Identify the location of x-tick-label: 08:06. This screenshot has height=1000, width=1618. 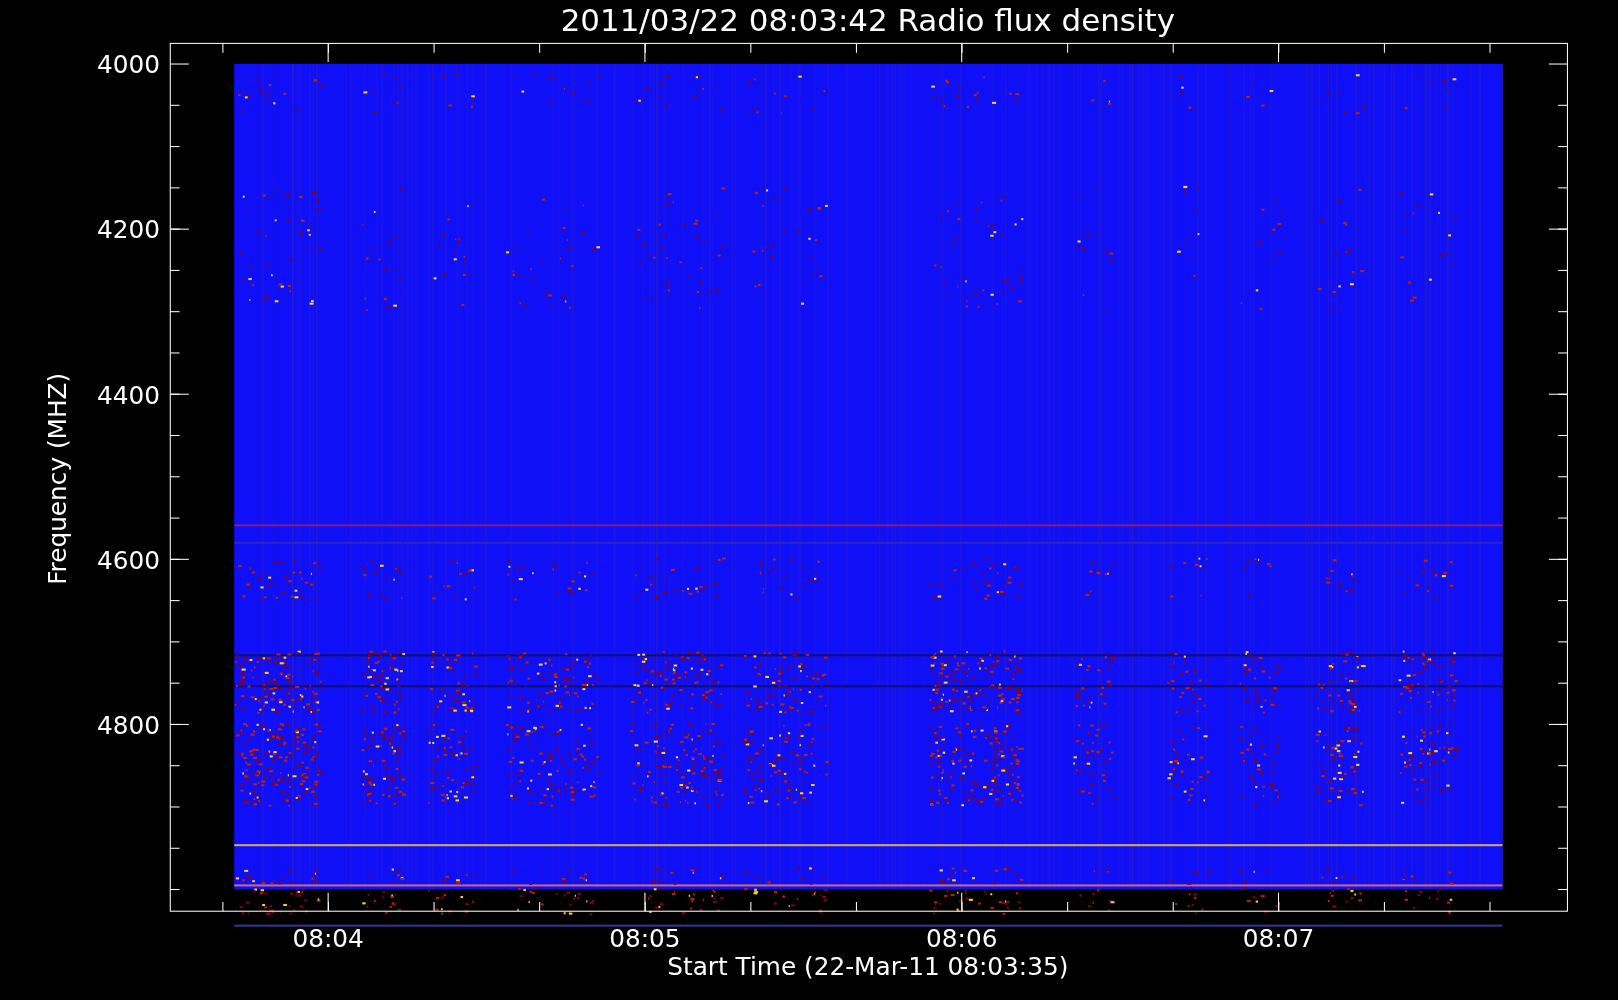
(962, 939).